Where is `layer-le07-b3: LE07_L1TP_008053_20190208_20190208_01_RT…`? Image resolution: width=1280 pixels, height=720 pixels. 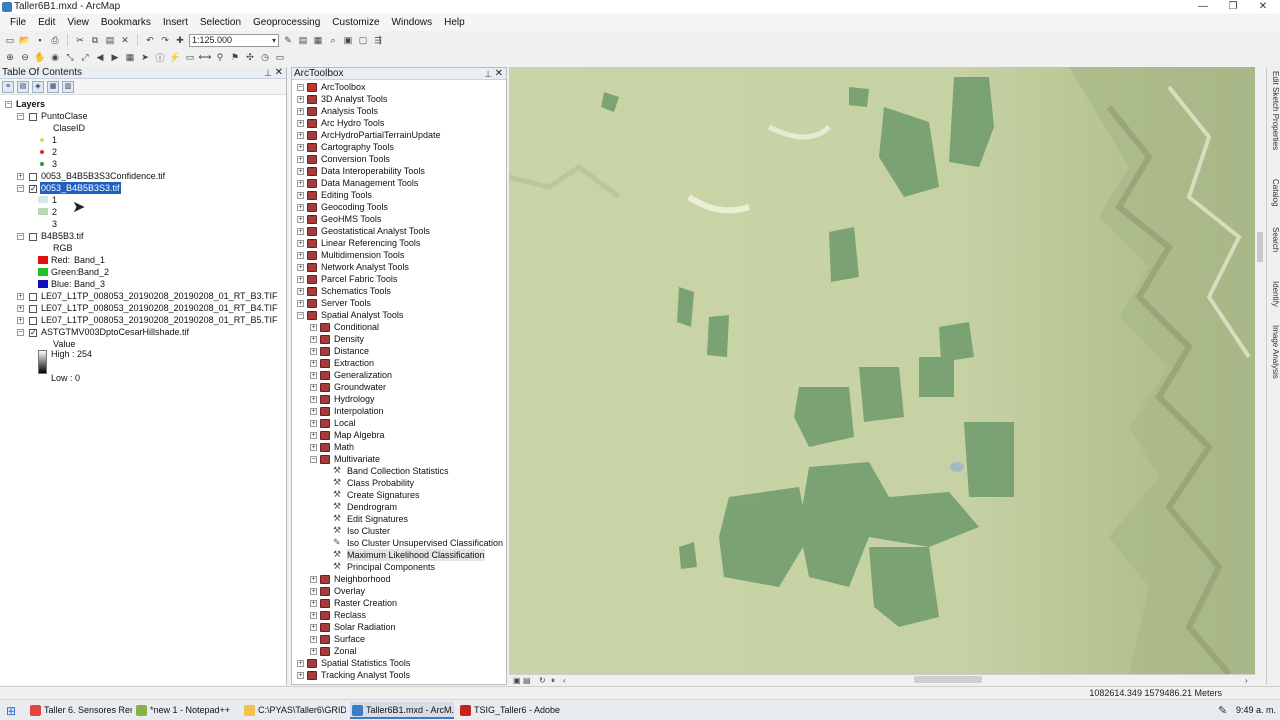
layer-le07-b3: LE07_L1TP_008053_20190208_20190208_01_RT… is located at coordinates (159, 296).